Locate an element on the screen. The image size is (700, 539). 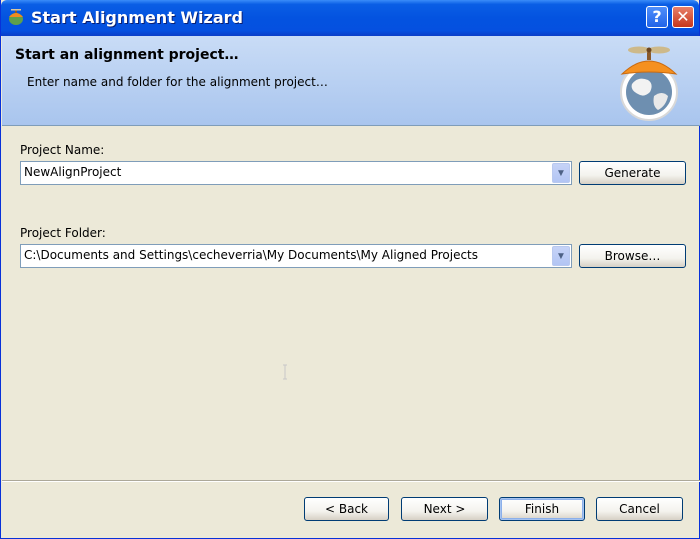
project-name-value: NewAlignProject is located at coordinates (72, 172).